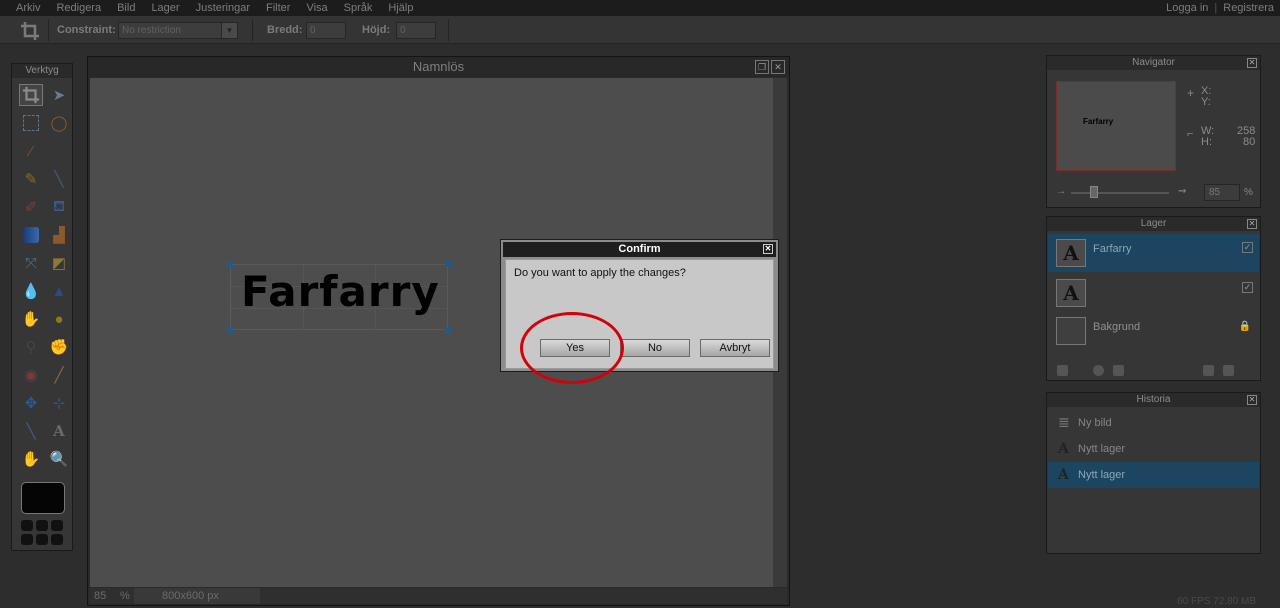 The image size is (1280, 608). Describe the element at coordinates (1118, 370) in the screenshot. I see `layer-style-icon` at that location.